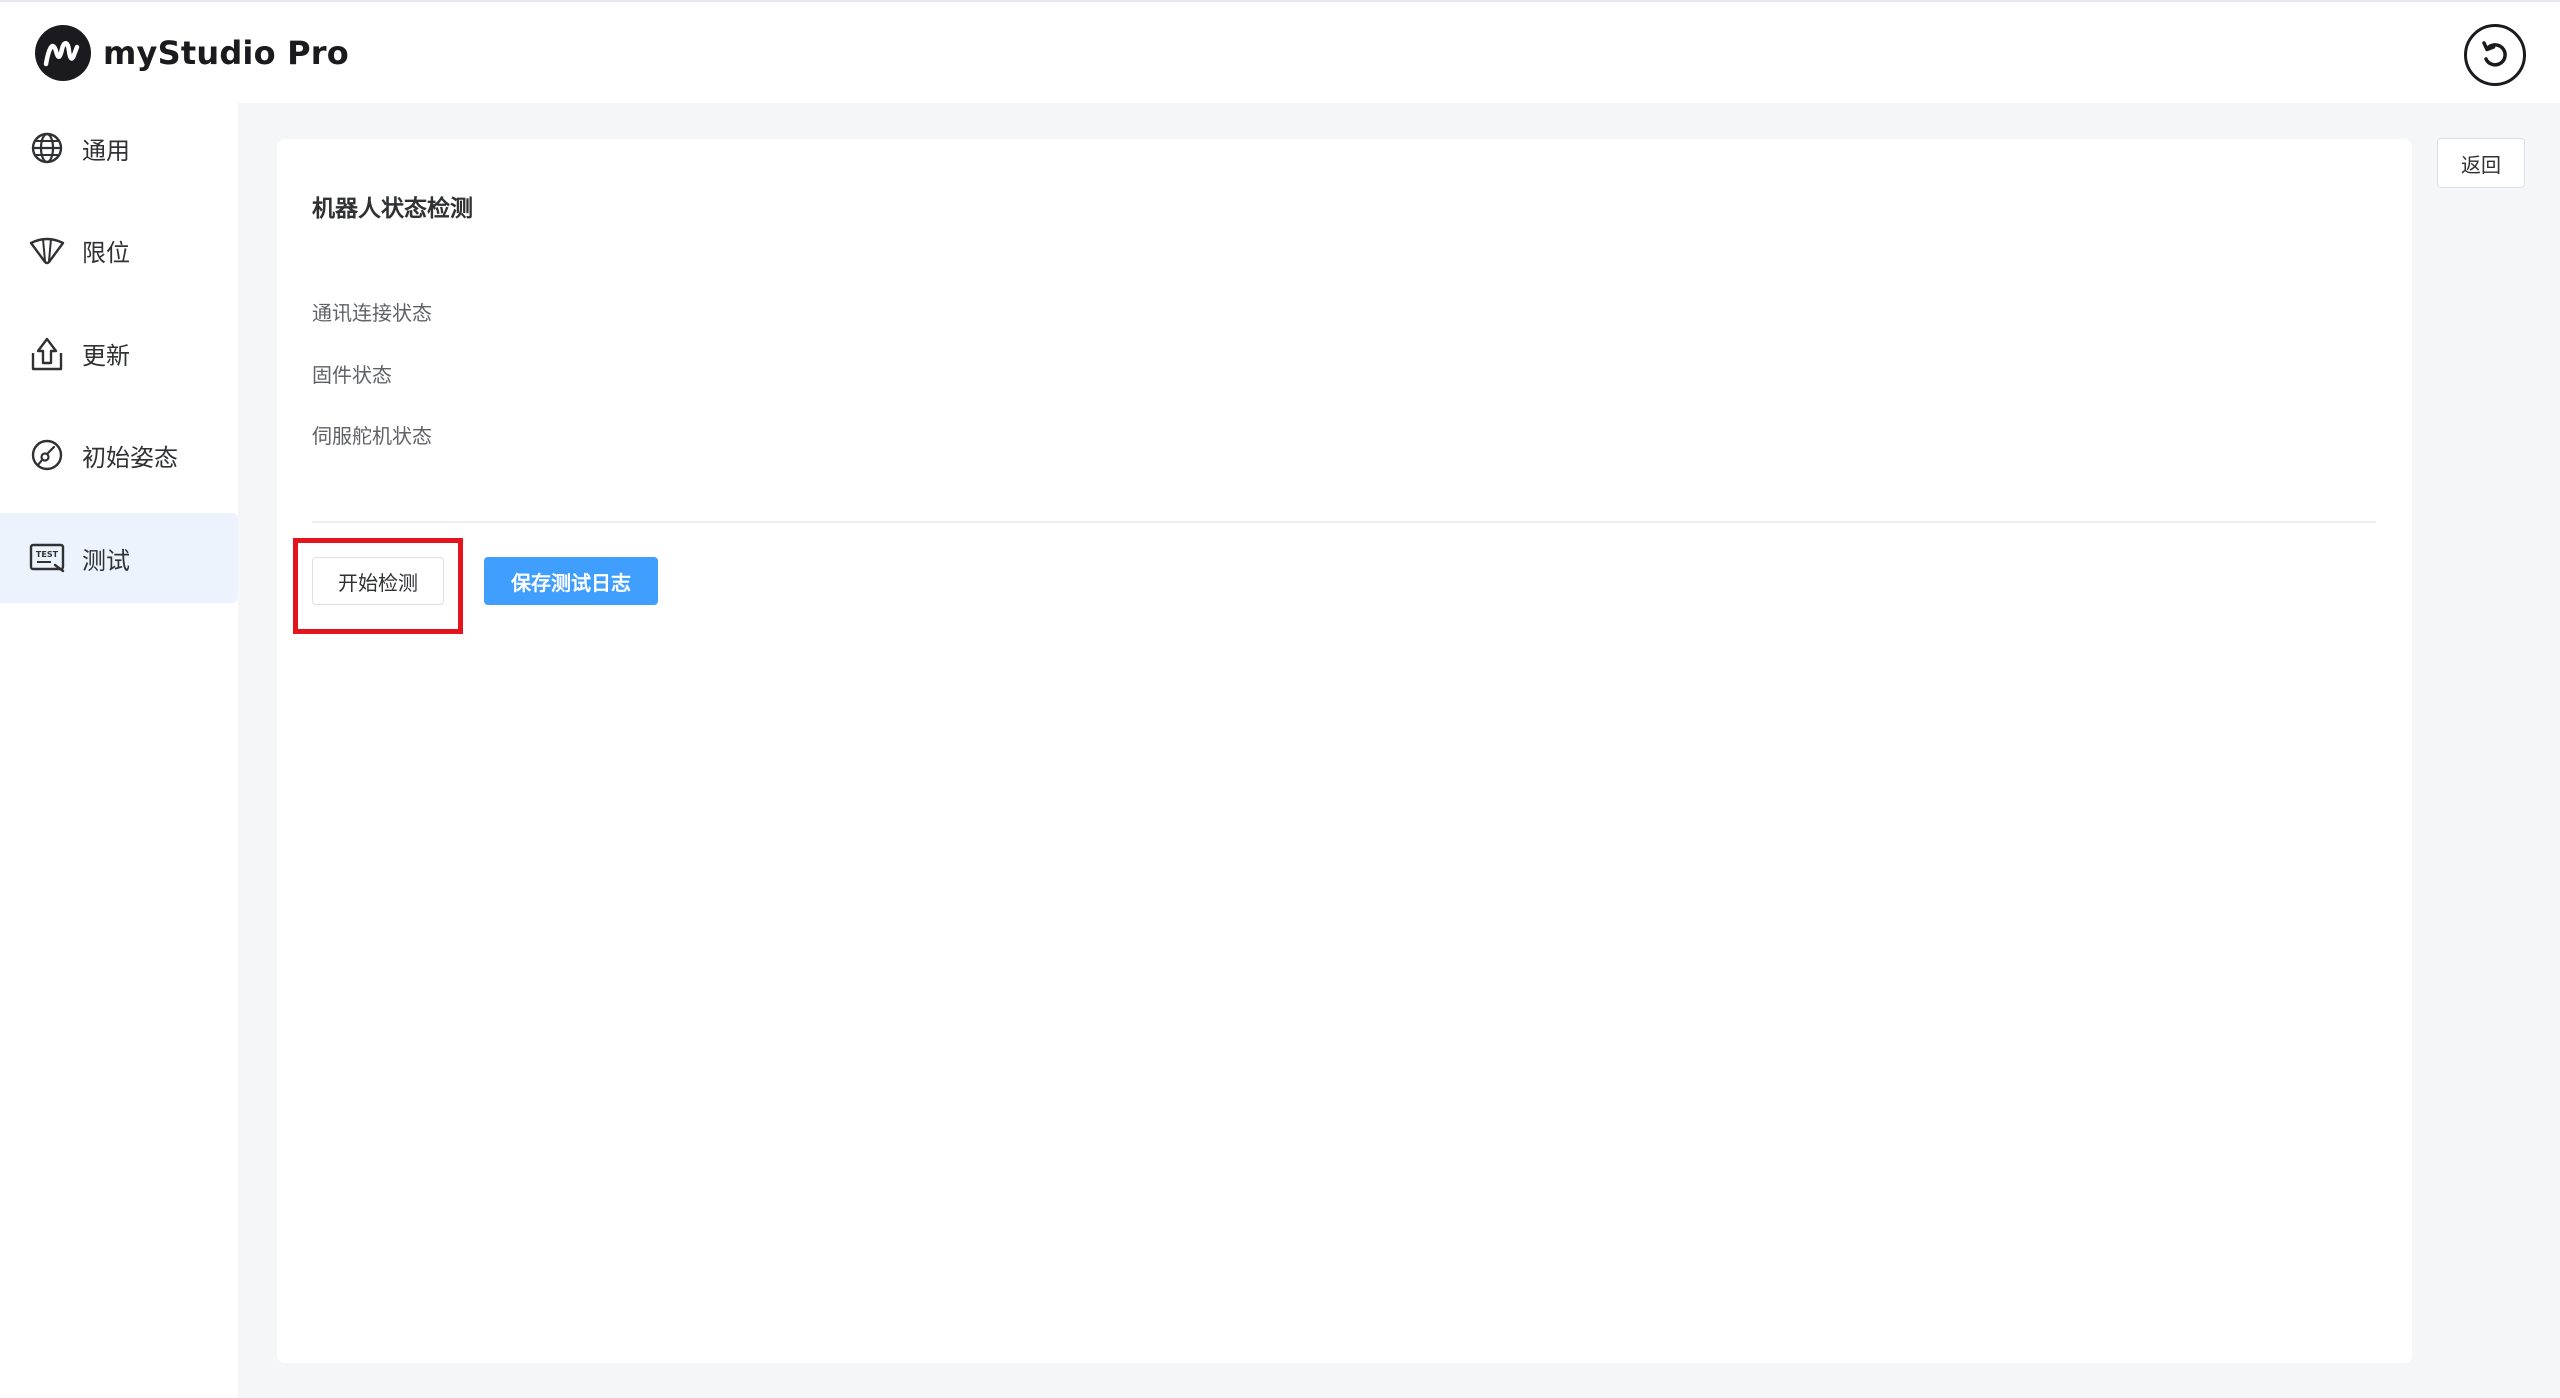  Describe the element at coordinates (106, 560) in the screenshot. I see `sidebar-item-label: 测试` at that location.